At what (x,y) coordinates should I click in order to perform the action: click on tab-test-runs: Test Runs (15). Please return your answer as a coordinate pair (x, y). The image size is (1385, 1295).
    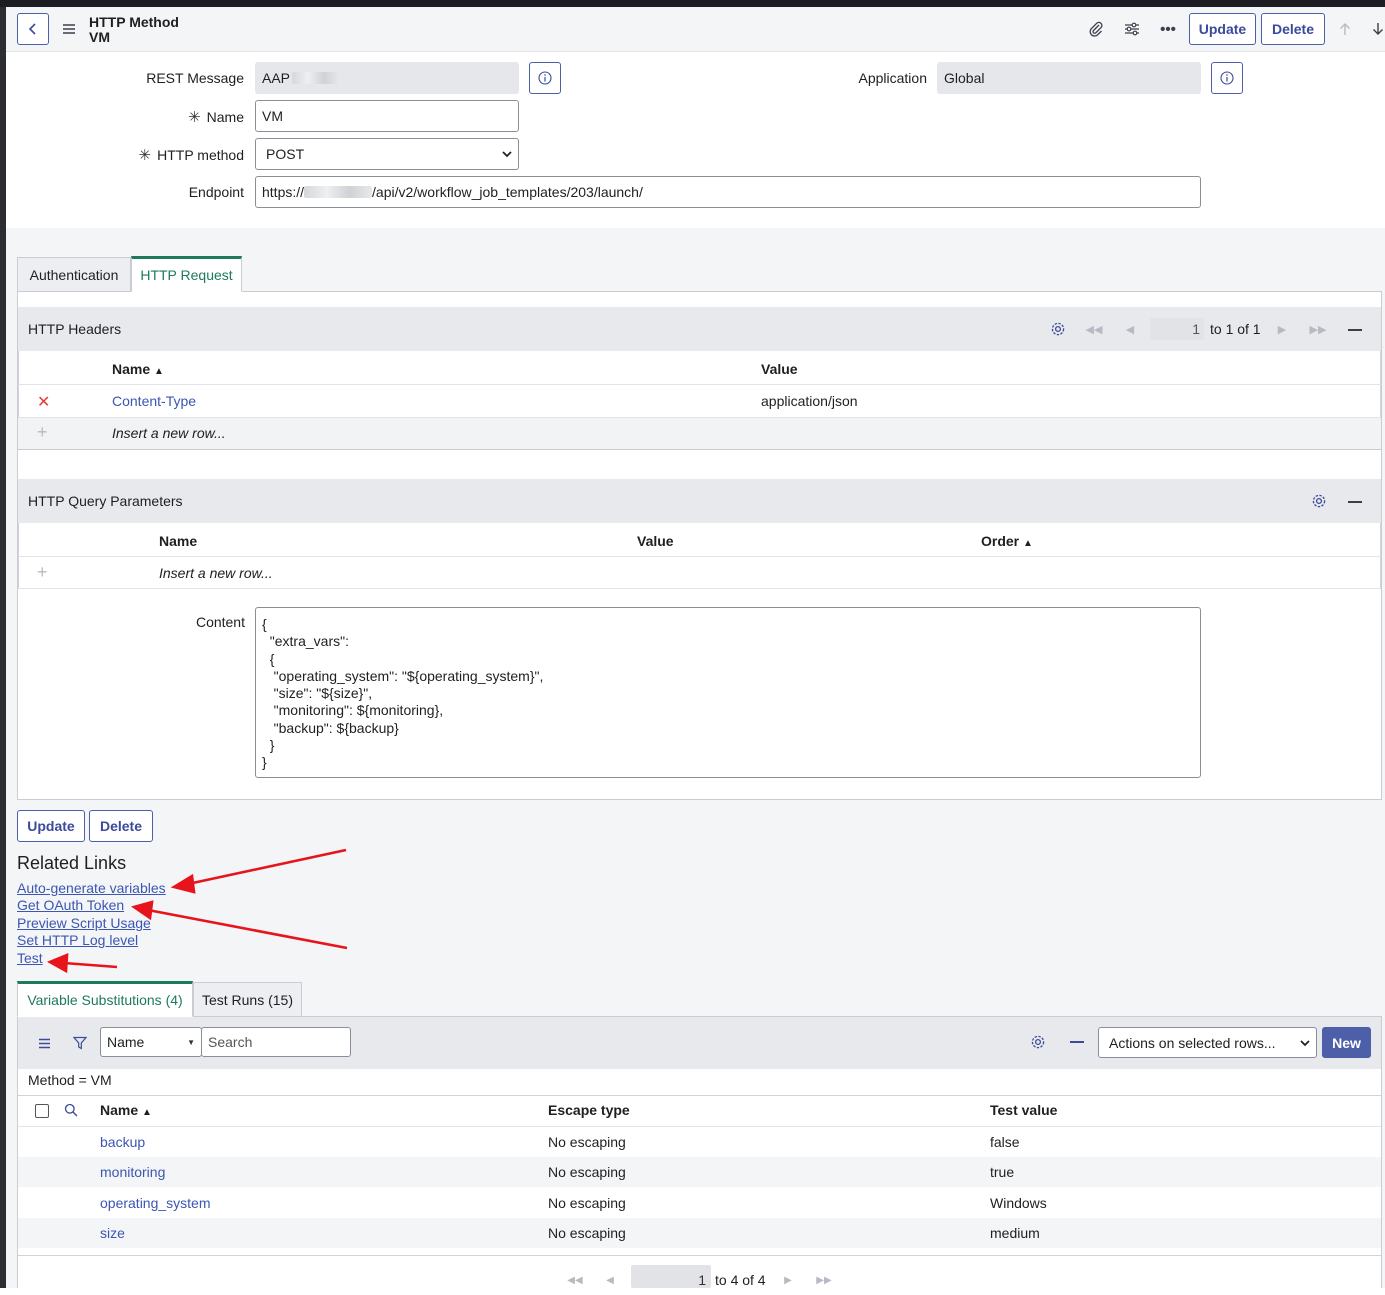
    Looking at the image, I should click on (247, 999).